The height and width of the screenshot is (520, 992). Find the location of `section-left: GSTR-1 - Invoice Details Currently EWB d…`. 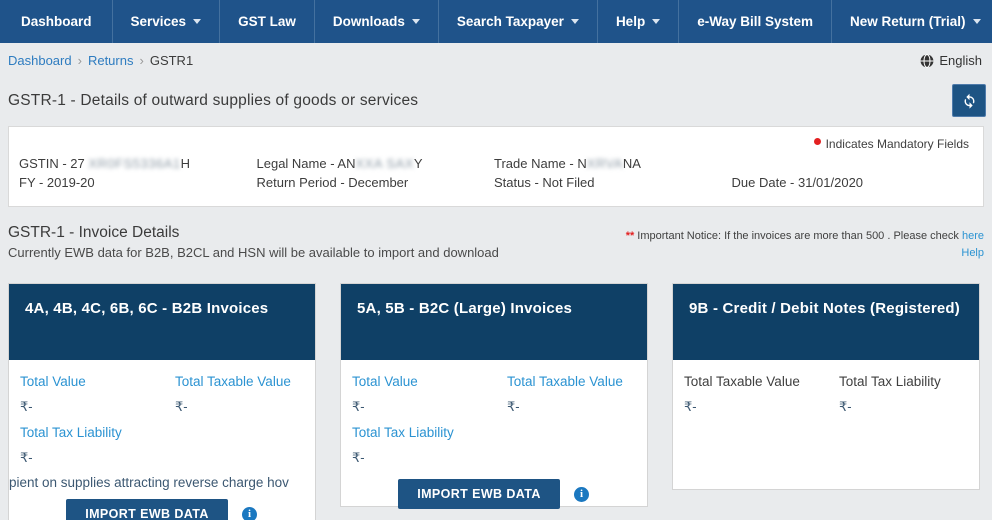

section-left: GSTR-1 - Invoice Details Currently EWB d… is located at coordinates (253, 243).